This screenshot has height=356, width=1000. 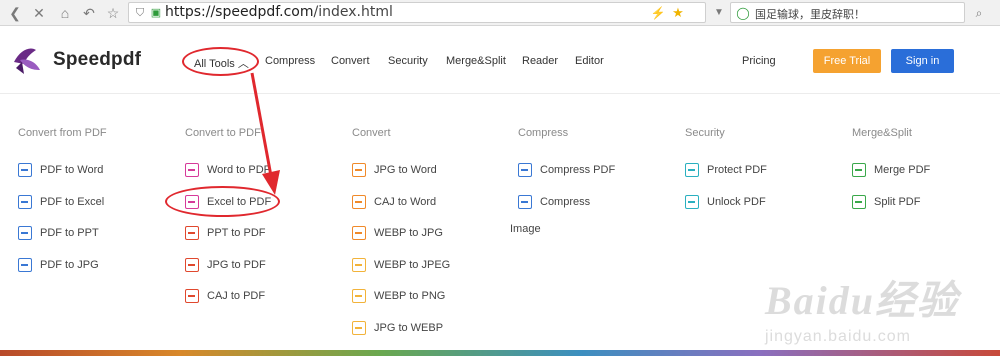 What do you see at coordinates (192, 233) in the screenshot?
I see `ppt-to-pdf-icon` at bounding box center [192, 233].